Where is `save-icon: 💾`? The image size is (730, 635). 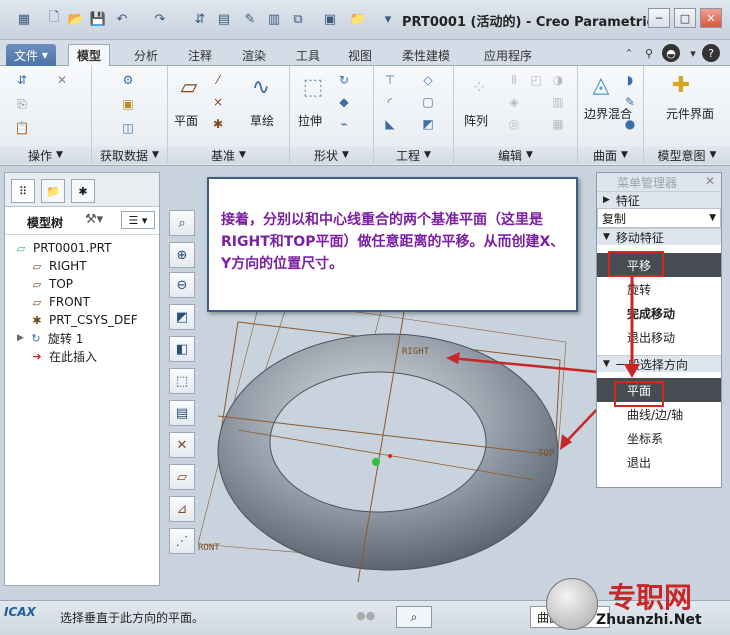
save-icon: 💾 is located at coordinates (98, 19).